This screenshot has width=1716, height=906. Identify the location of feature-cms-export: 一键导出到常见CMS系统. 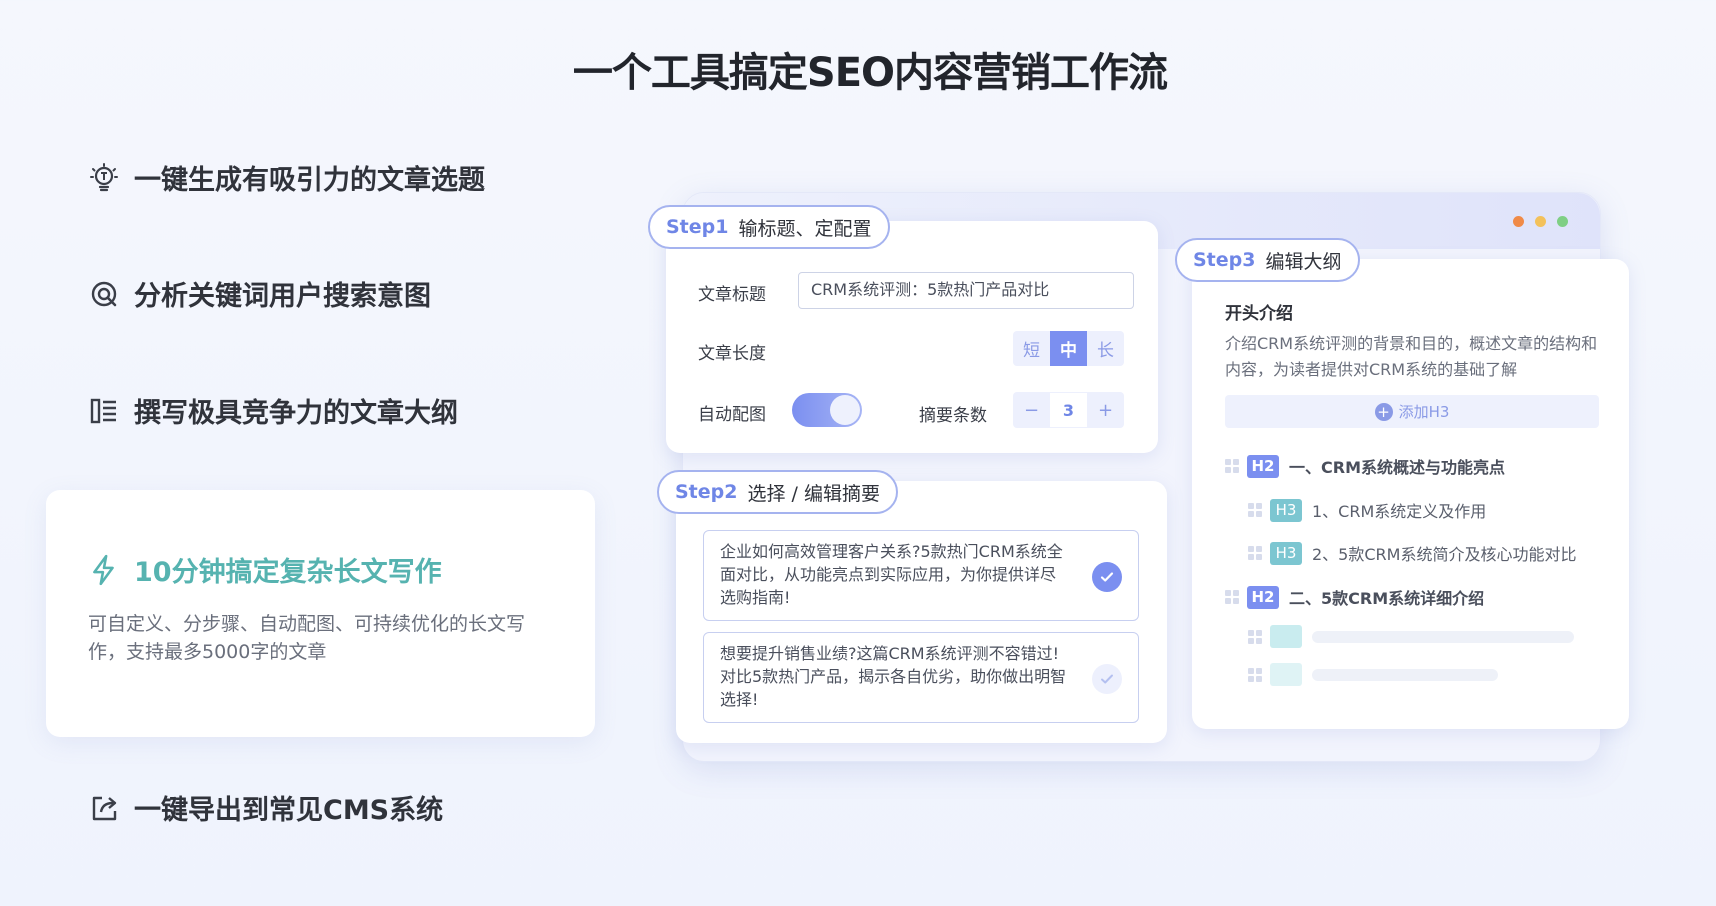
(265, 807).